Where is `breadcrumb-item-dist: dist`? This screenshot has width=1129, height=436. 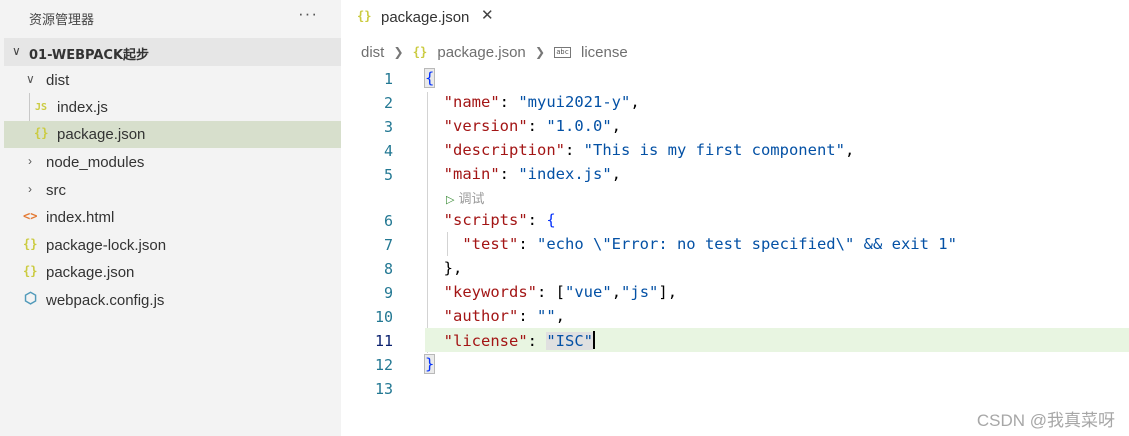
breadcrumb-item-dist: dist is located at coordinates (372, 52).